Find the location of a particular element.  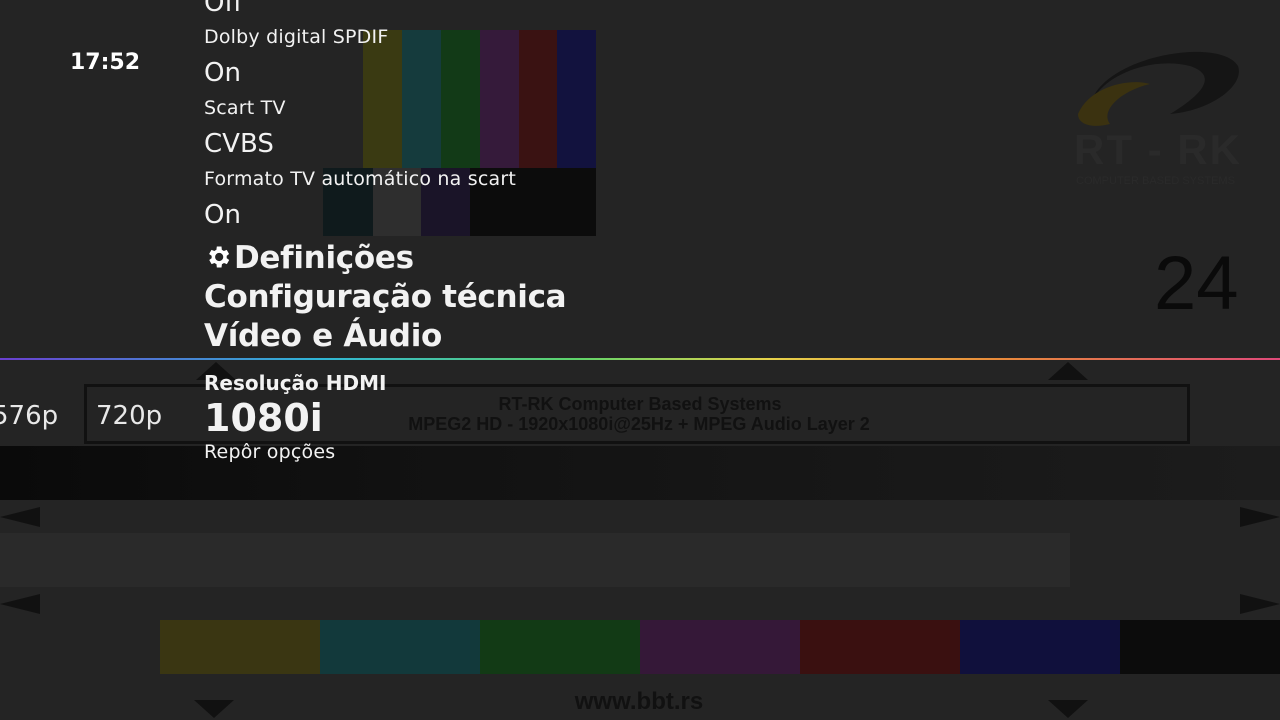

svg-text: COMPUTER BASED SYSTEMS is located at coordinates (1155, 180).